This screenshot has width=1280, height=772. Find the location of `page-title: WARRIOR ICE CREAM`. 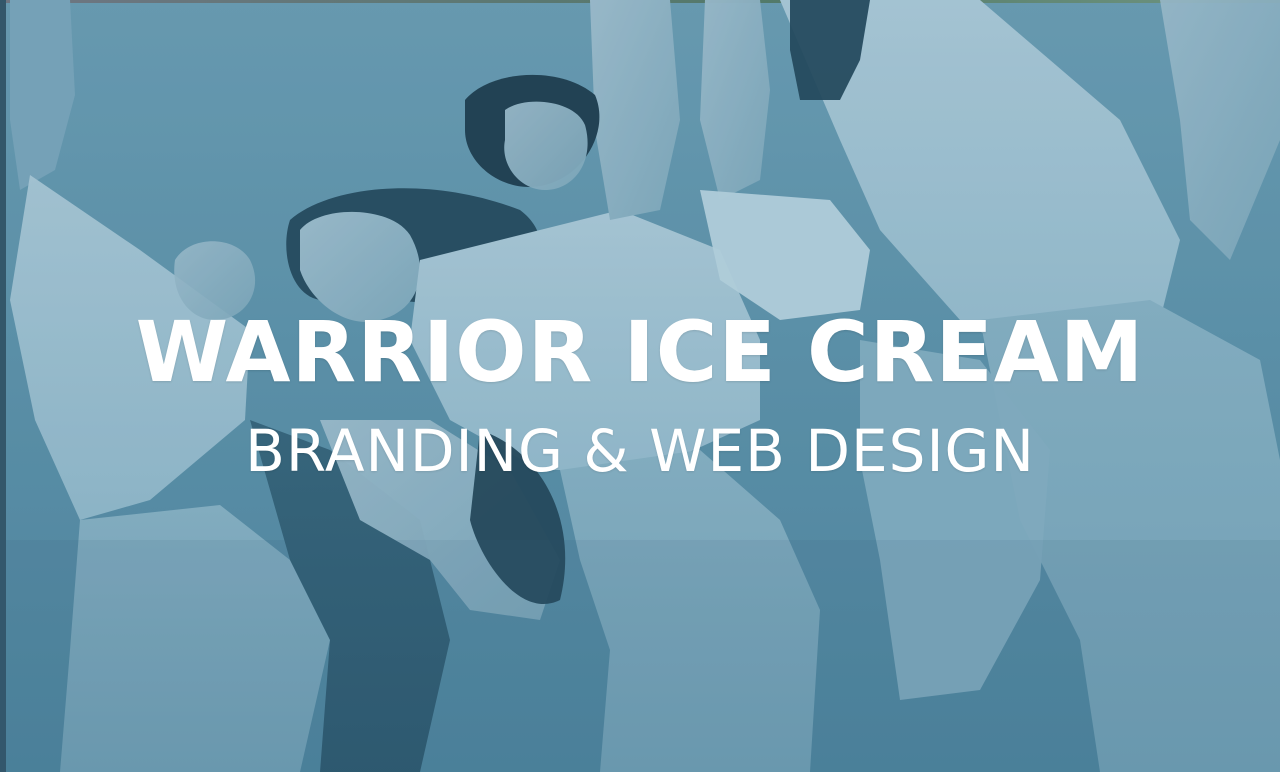

page-title: WARRIOR ICE CREAM is located at coordinates (640, 352).